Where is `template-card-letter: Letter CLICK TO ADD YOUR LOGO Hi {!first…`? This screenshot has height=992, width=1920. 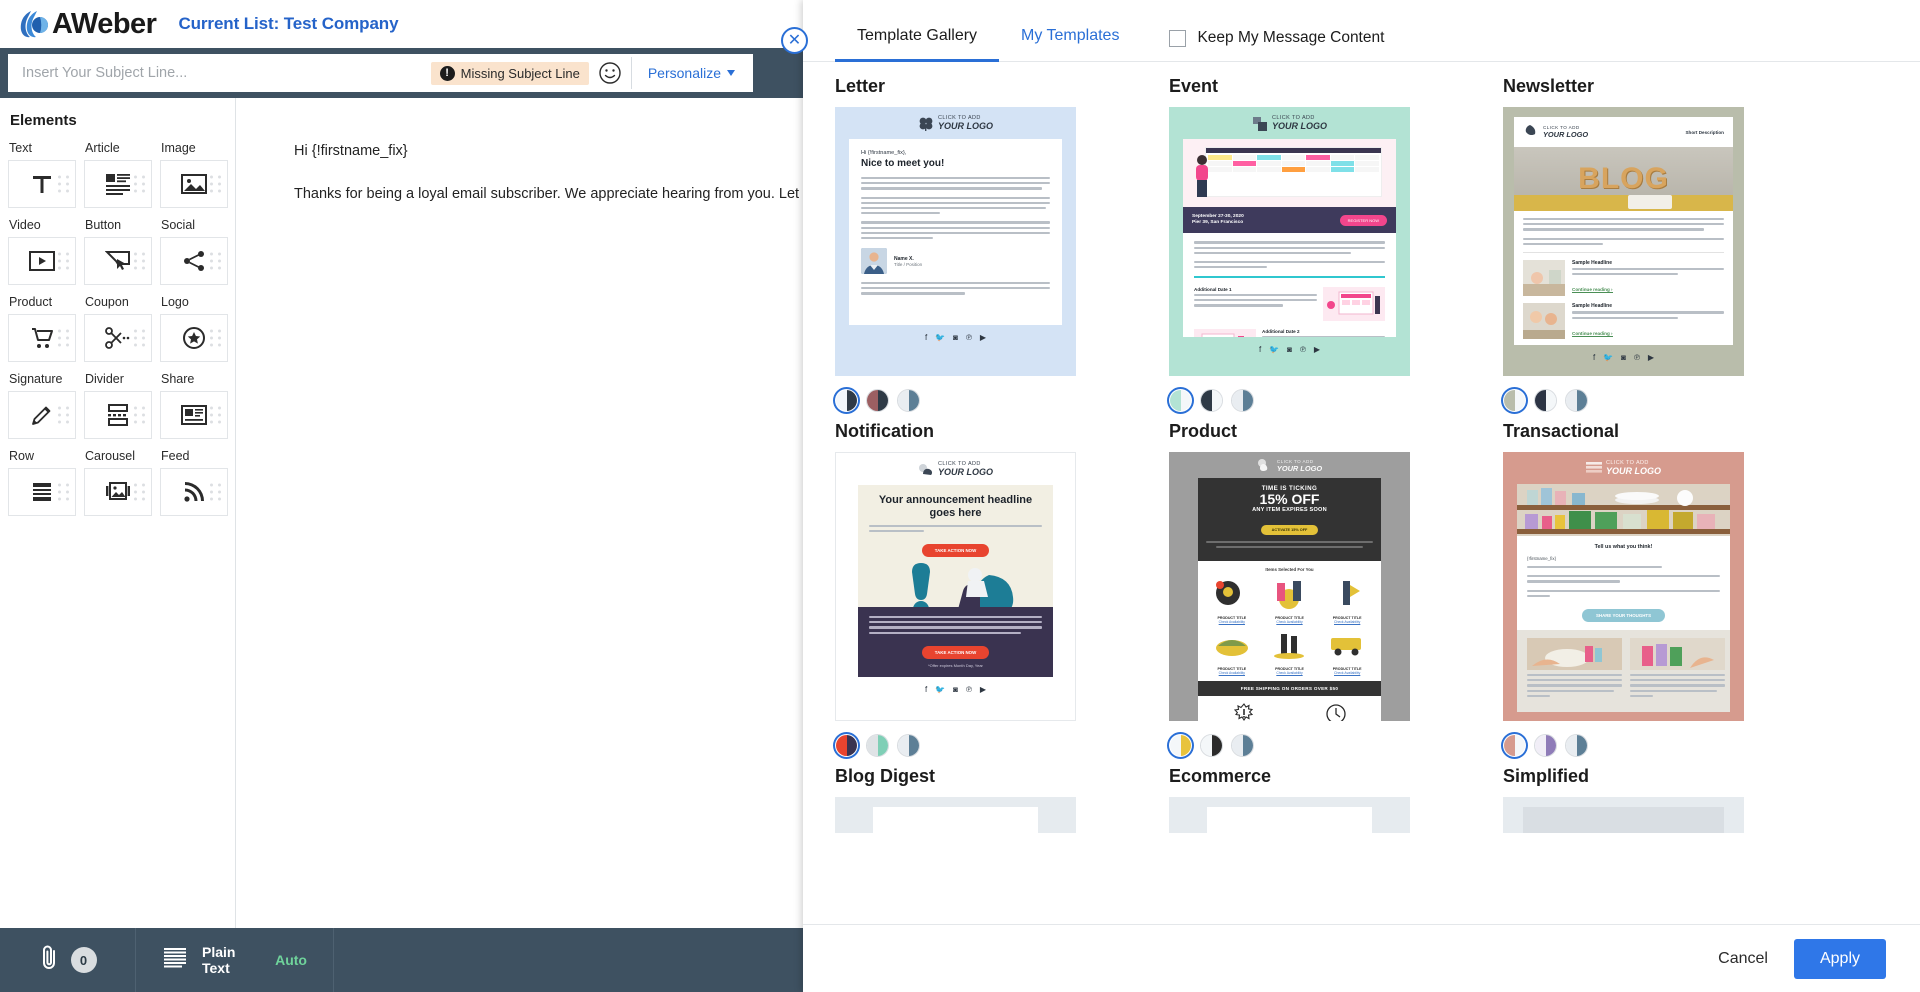 template-card-letter: Letter CLICK TO ADD YOUR LOGO Hi {!first… is located at coordinates (978, 244).